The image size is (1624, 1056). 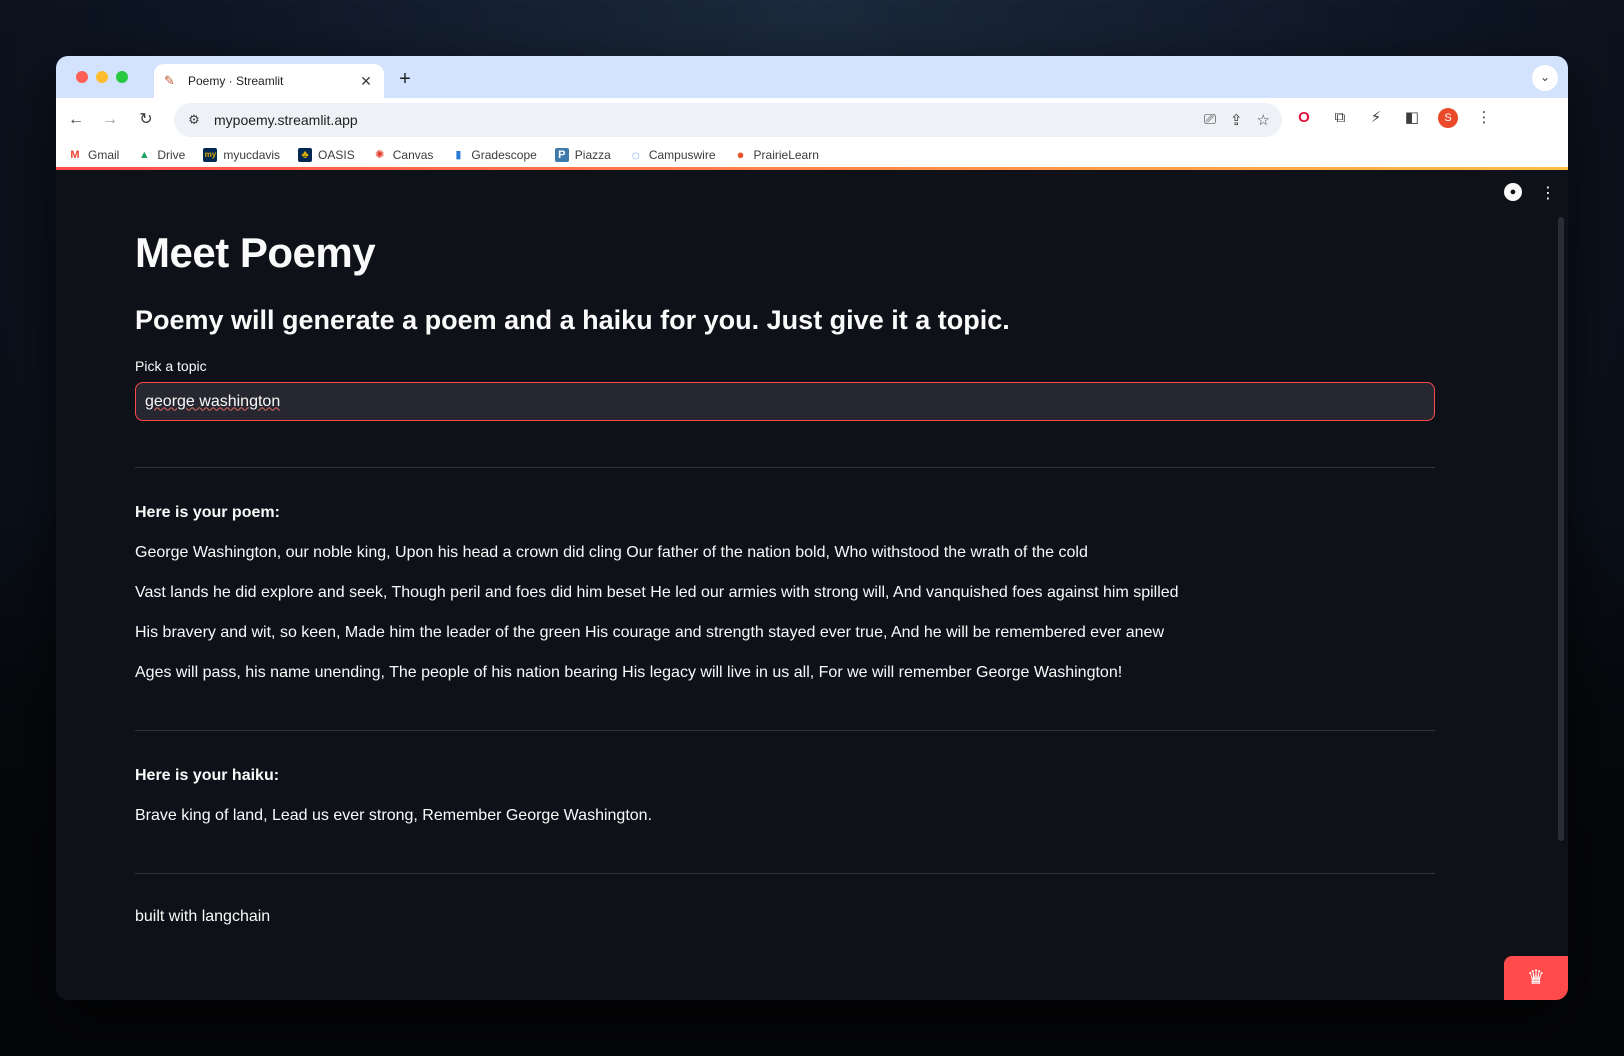 I want to click on prairielearn-icon: ●, so click(x=740, y=154).